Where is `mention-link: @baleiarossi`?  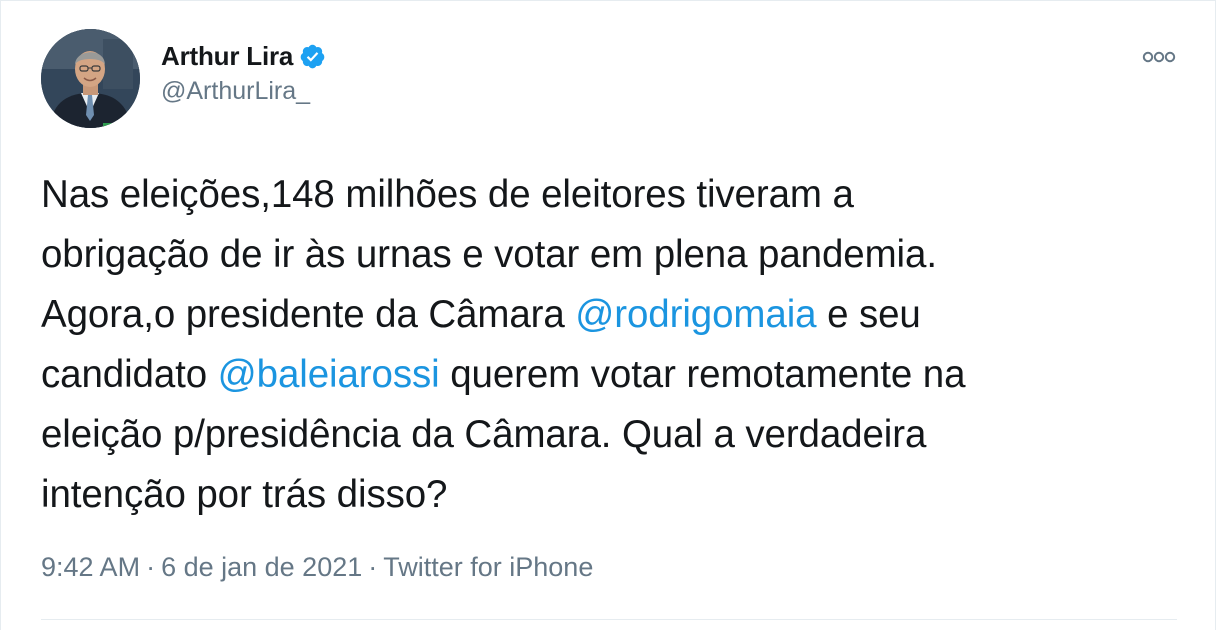 mention-link: @baleiarossi is located at coordinates (329, 374).